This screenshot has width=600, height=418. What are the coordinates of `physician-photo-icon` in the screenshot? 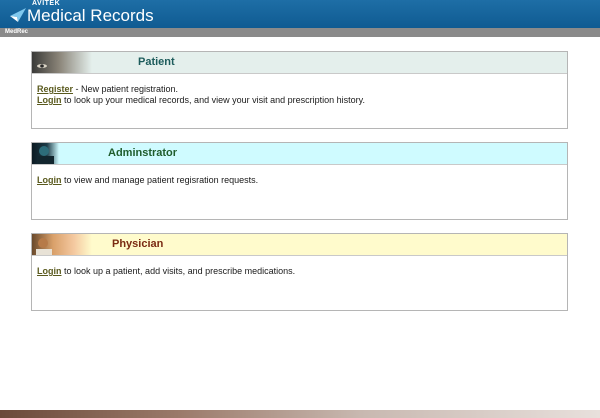 It's located at (62, 244).